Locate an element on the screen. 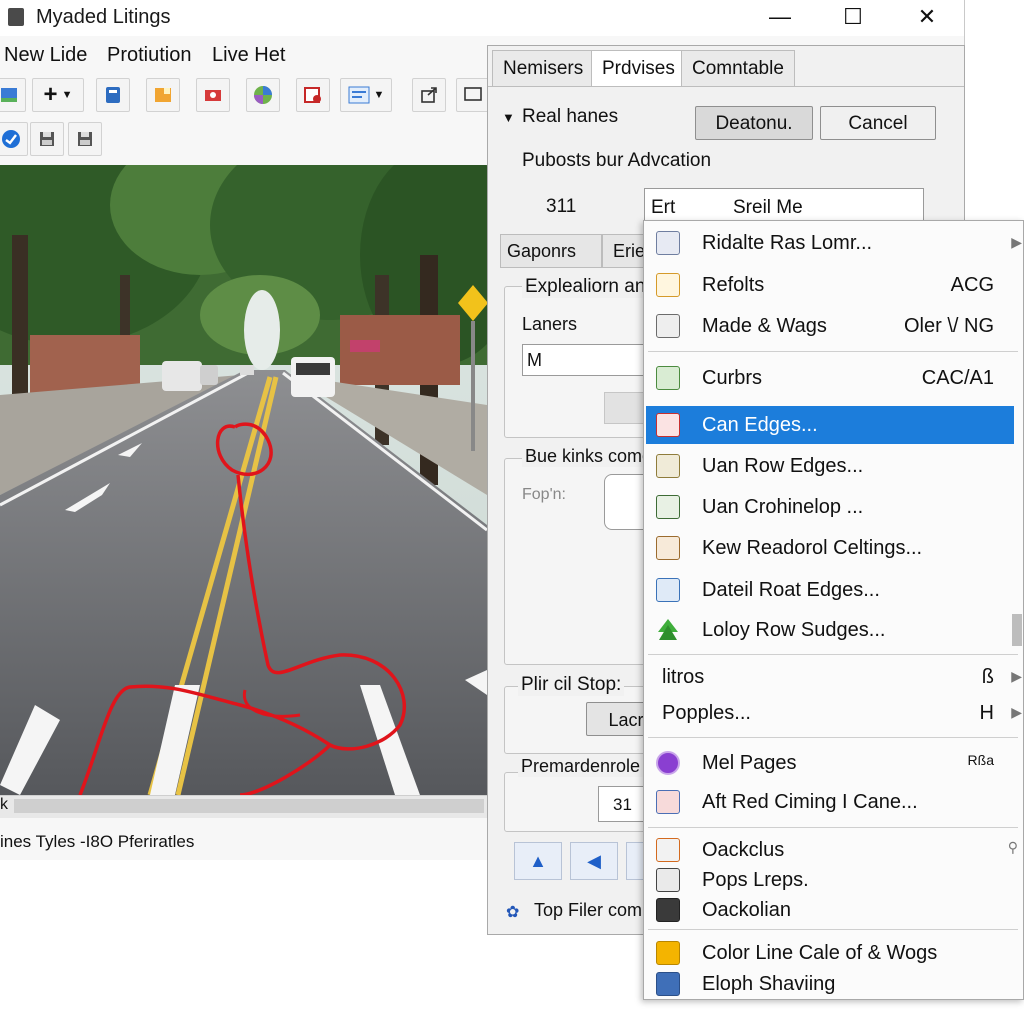 This screenshot has width=1024, height=1024. scroll-left-arrow: k is located at coordinates (4, 805).